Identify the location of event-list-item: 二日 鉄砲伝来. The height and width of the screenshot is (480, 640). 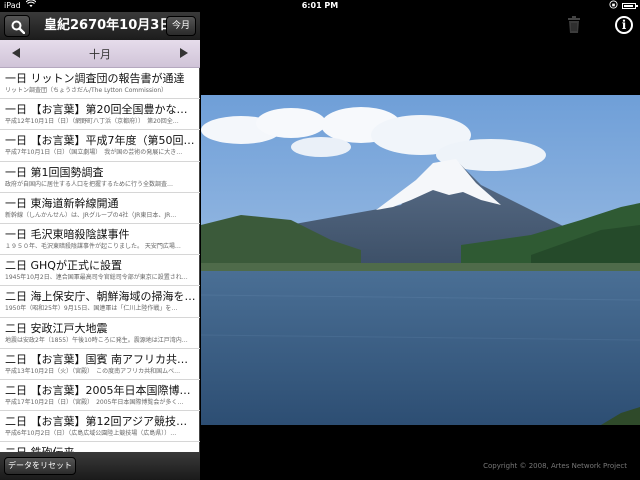
(100, 447).